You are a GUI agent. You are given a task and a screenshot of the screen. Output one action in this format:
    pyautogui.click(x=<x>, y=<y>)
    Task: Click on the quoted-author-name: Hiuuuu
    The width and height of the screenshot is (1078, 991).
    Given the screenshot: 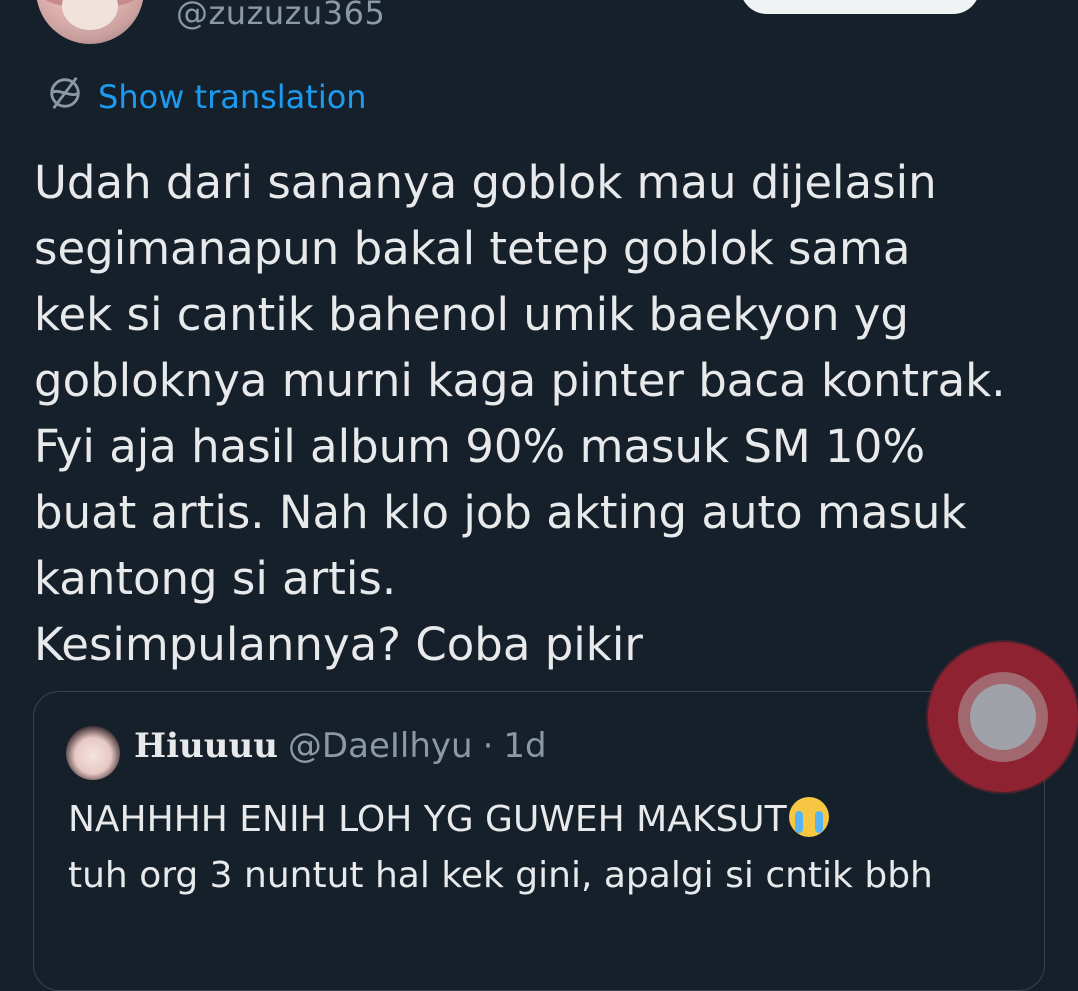 What is the action you would take?
    pyautogui.click(x=206, y=746)
    